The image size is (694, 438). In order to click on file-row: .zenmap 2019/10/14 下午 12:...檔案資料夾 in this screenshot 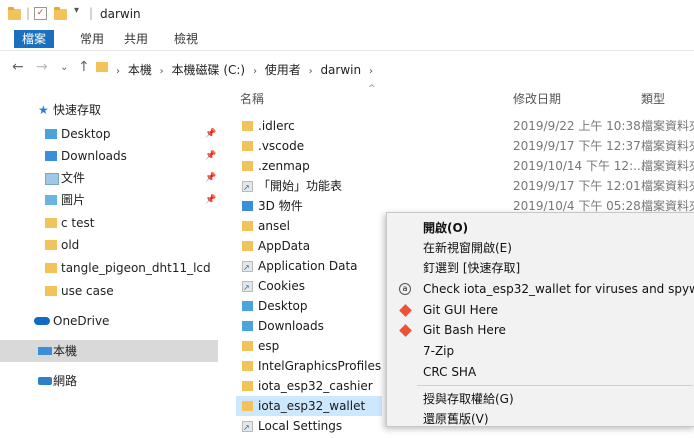, I will do `click(465, 166)`.